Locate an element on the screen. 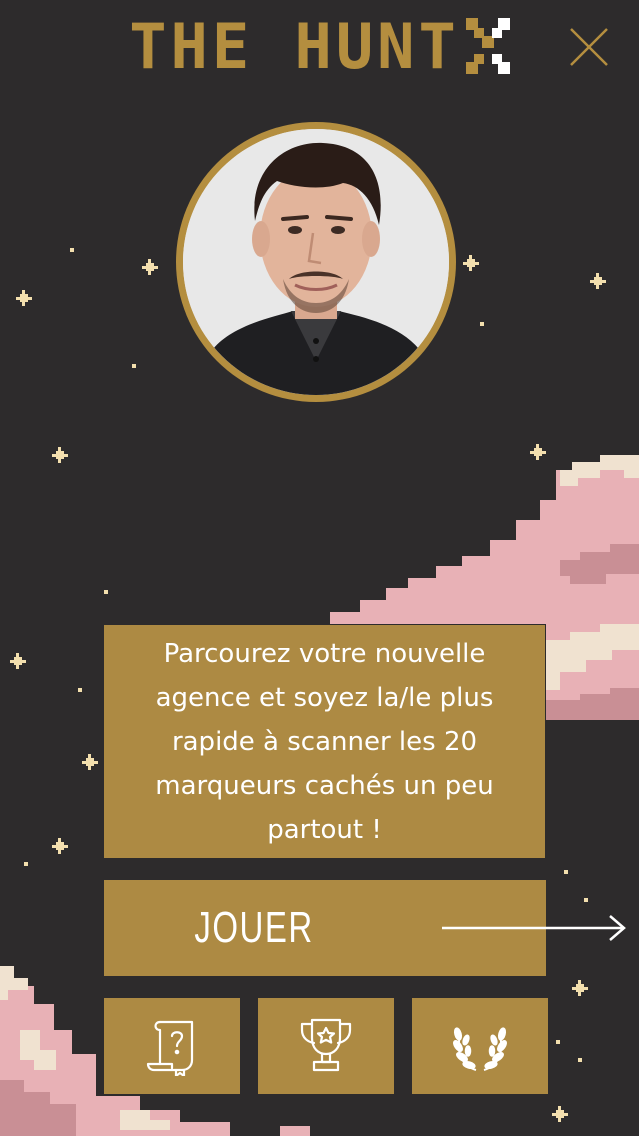  leaderboard-button is located at coordinates (326, 1046).